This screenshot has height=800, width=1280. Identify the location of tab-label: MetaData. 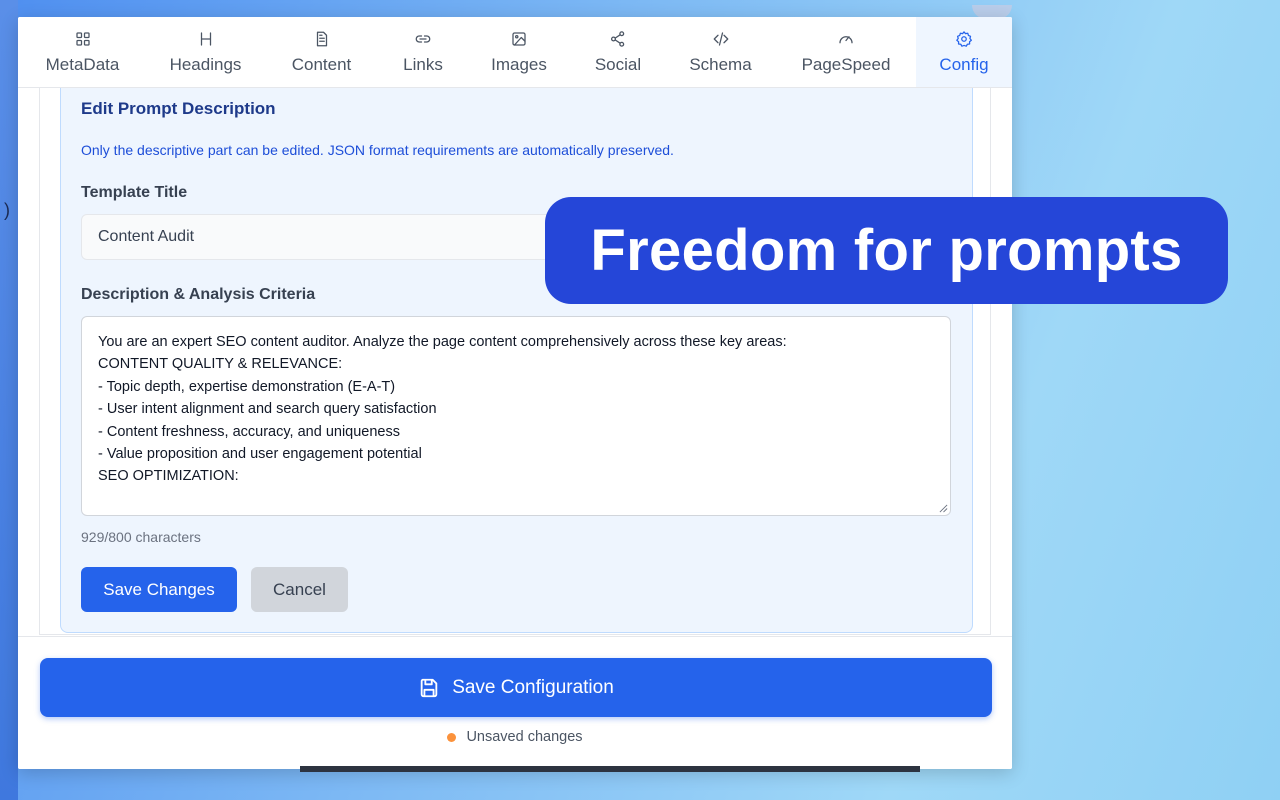
(82, 64).